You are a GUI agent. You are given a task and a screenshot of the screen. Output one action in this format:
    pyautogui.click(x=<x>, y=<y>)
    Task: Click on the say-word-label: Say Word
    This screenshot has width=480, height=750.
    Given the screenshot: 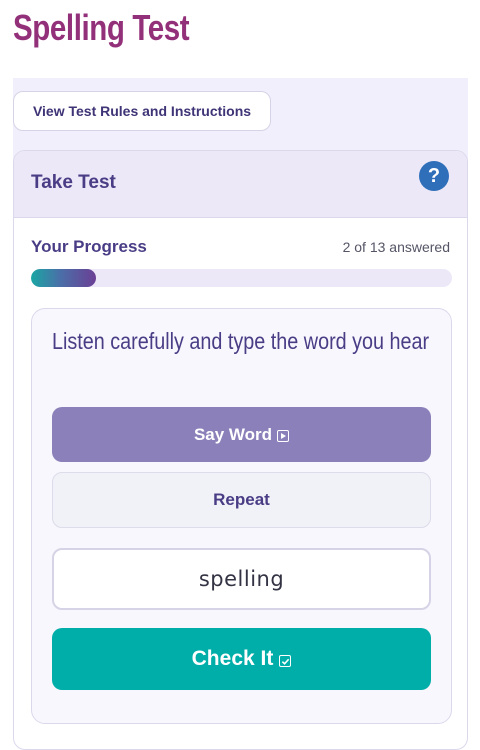 What is the action you would take?
    pyautogui.click(x=233, y=434)
    